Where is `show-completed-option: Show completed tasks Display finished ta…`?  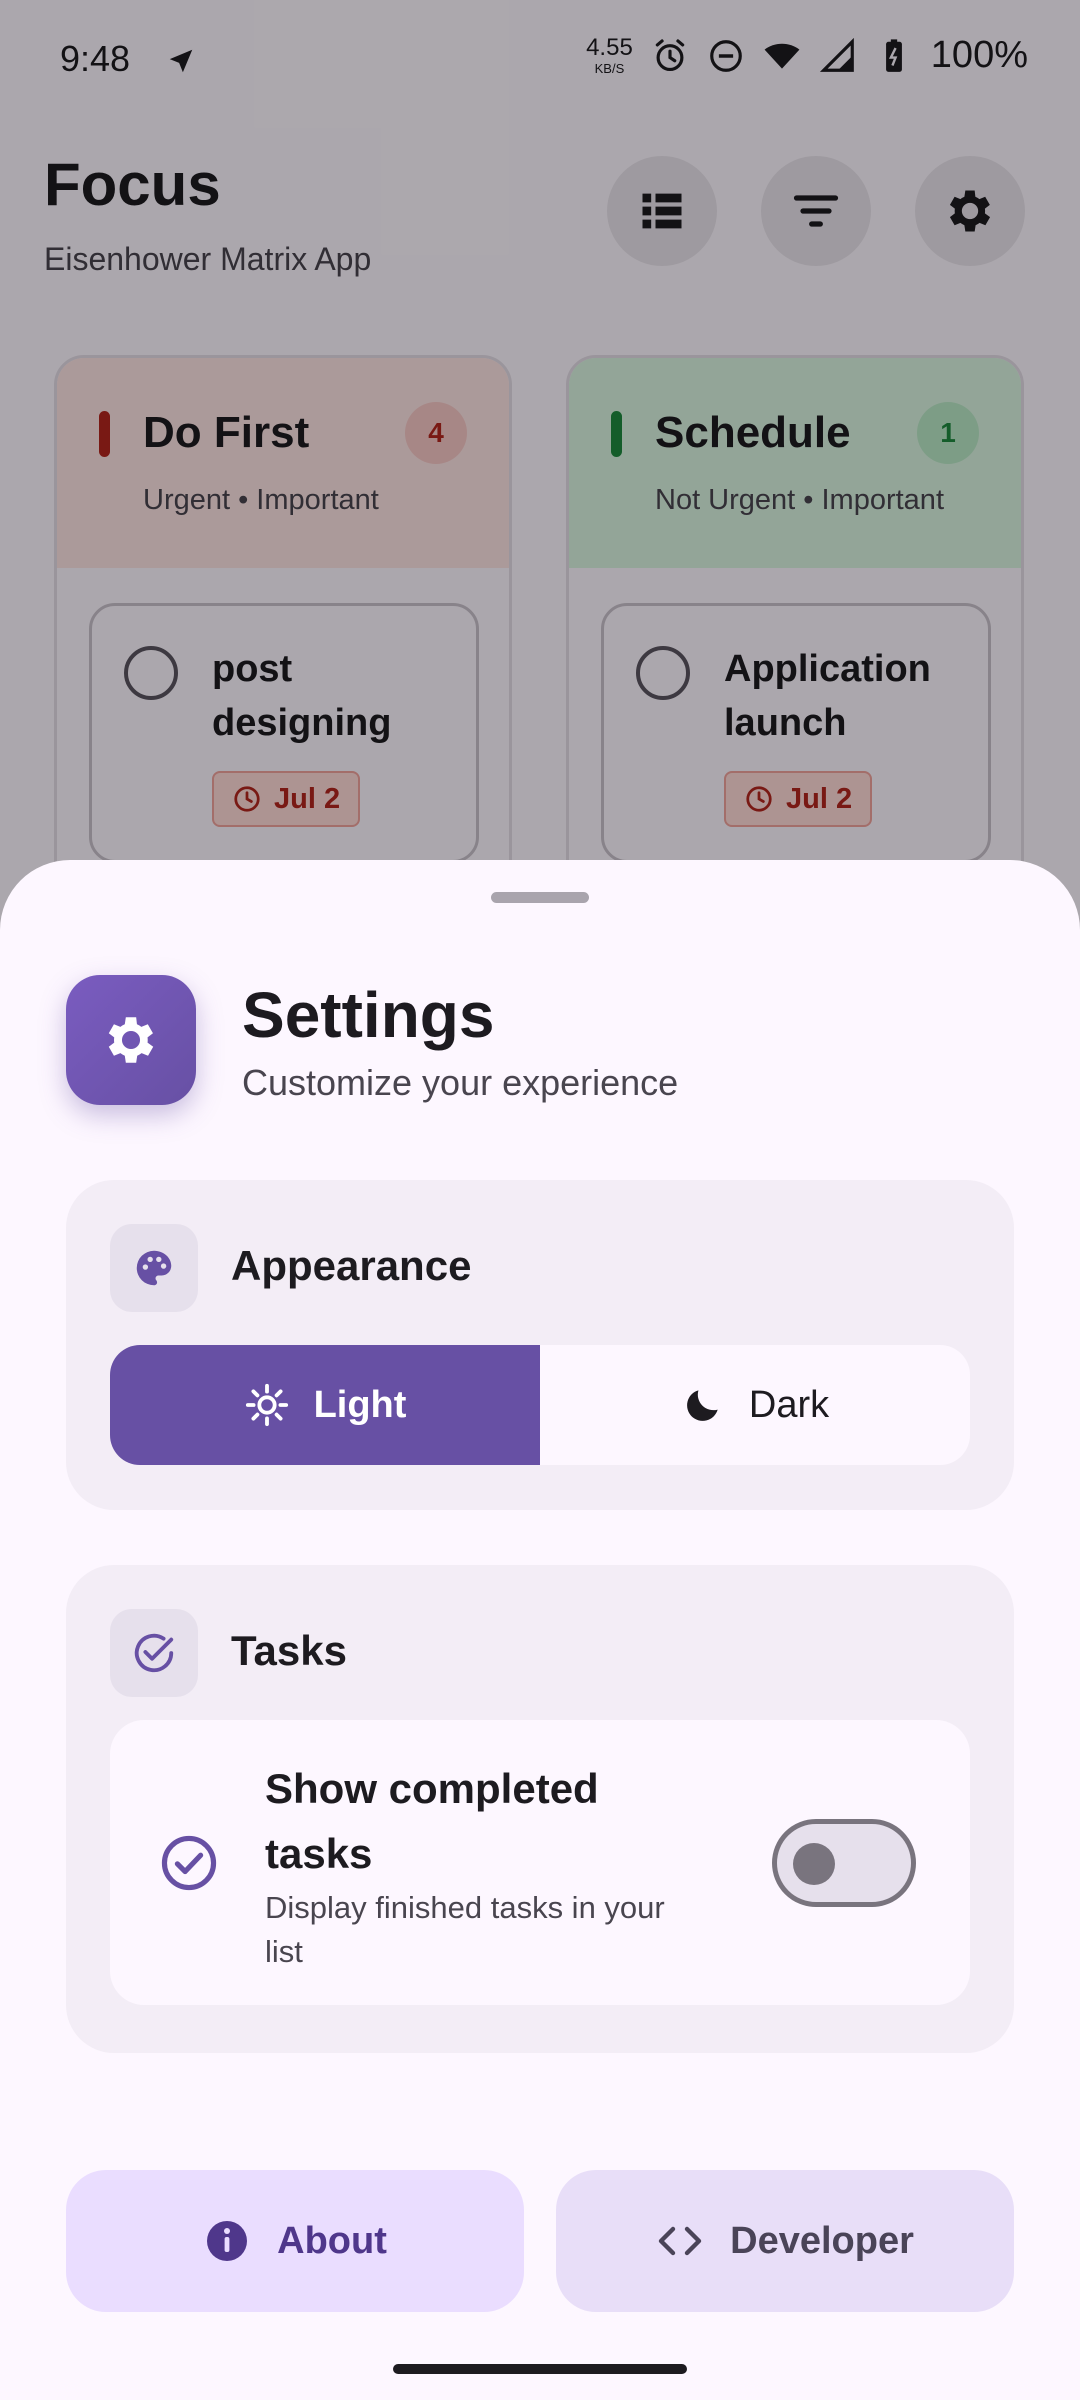 show-completed-option: Show completed tasks Display finished ta… is located at coordinates (540, 1862).